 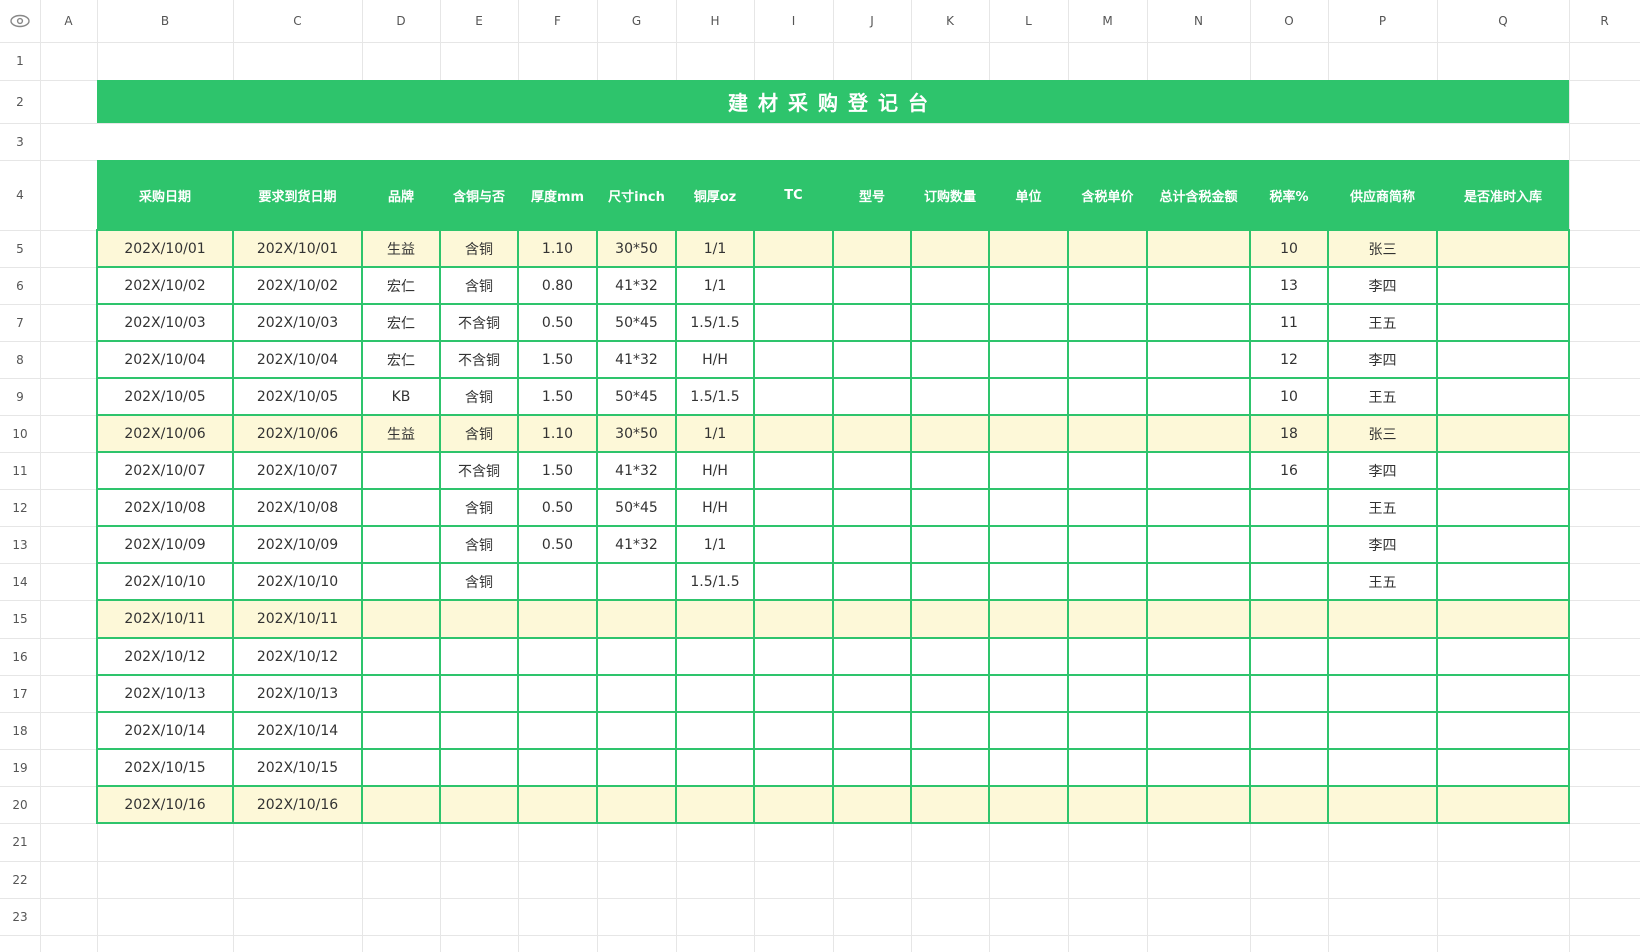 I want to click on table-cell: 1/1, so click(x=715, y=544).